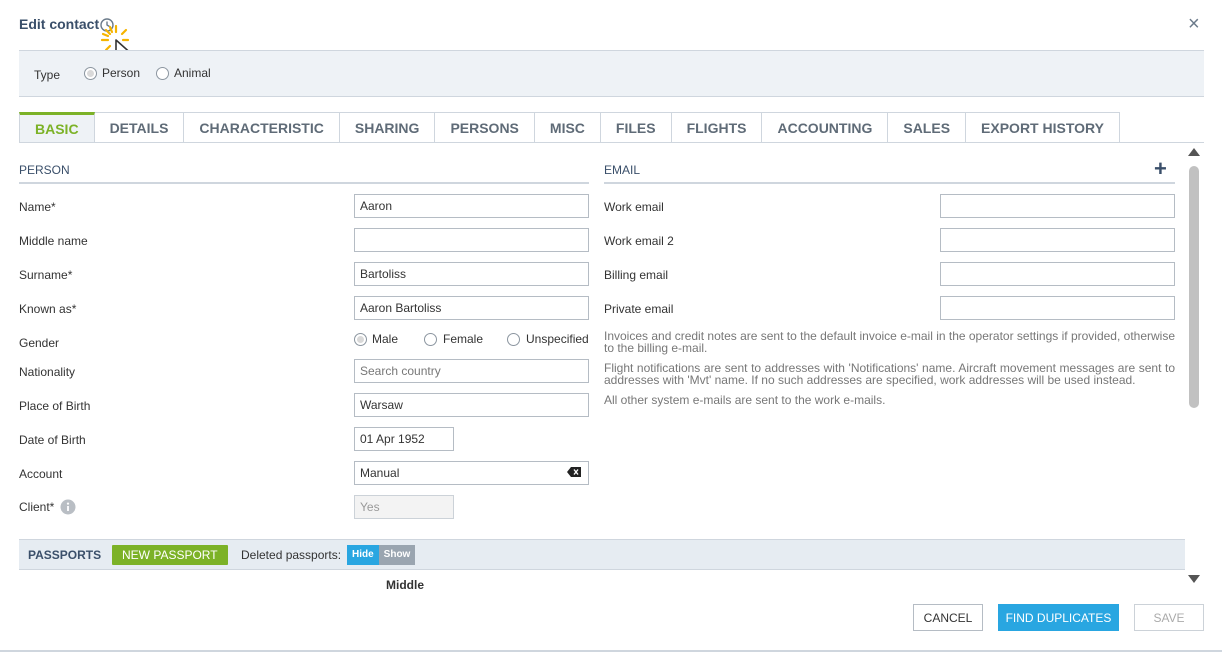 This screenshot has width=1222, height=652. What do you see at coordinates (1194, 579) in the screenshot?
I see `scroll-down-arrow-icon` at bounding box center [1194, 579].